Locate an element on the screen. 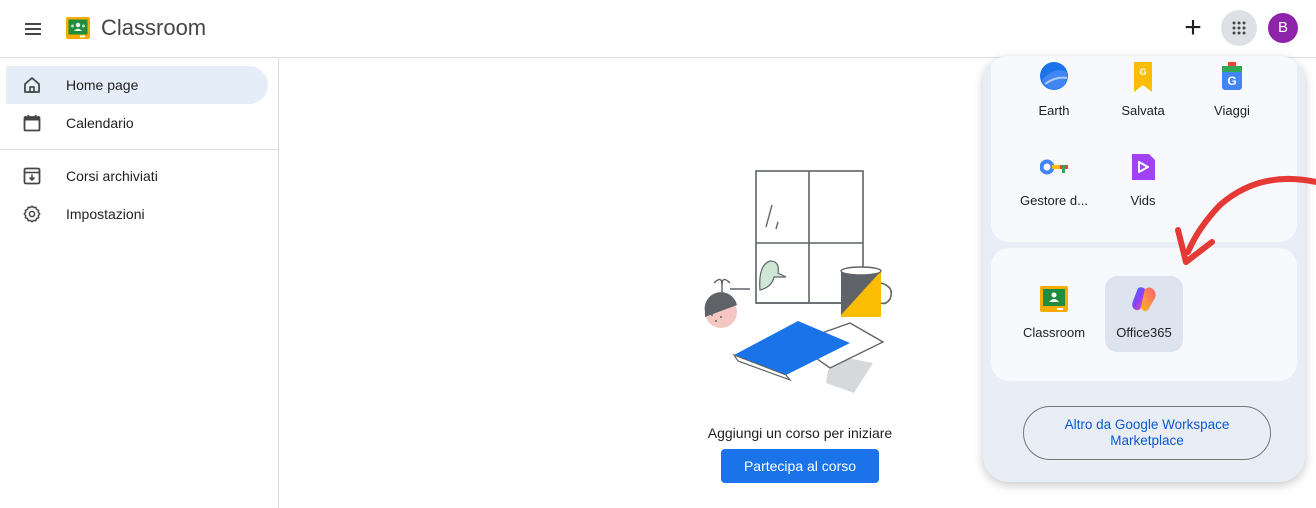 This screenshot has width=1316, height=508. app-title: Classroom is located at coordinates (154, 27).